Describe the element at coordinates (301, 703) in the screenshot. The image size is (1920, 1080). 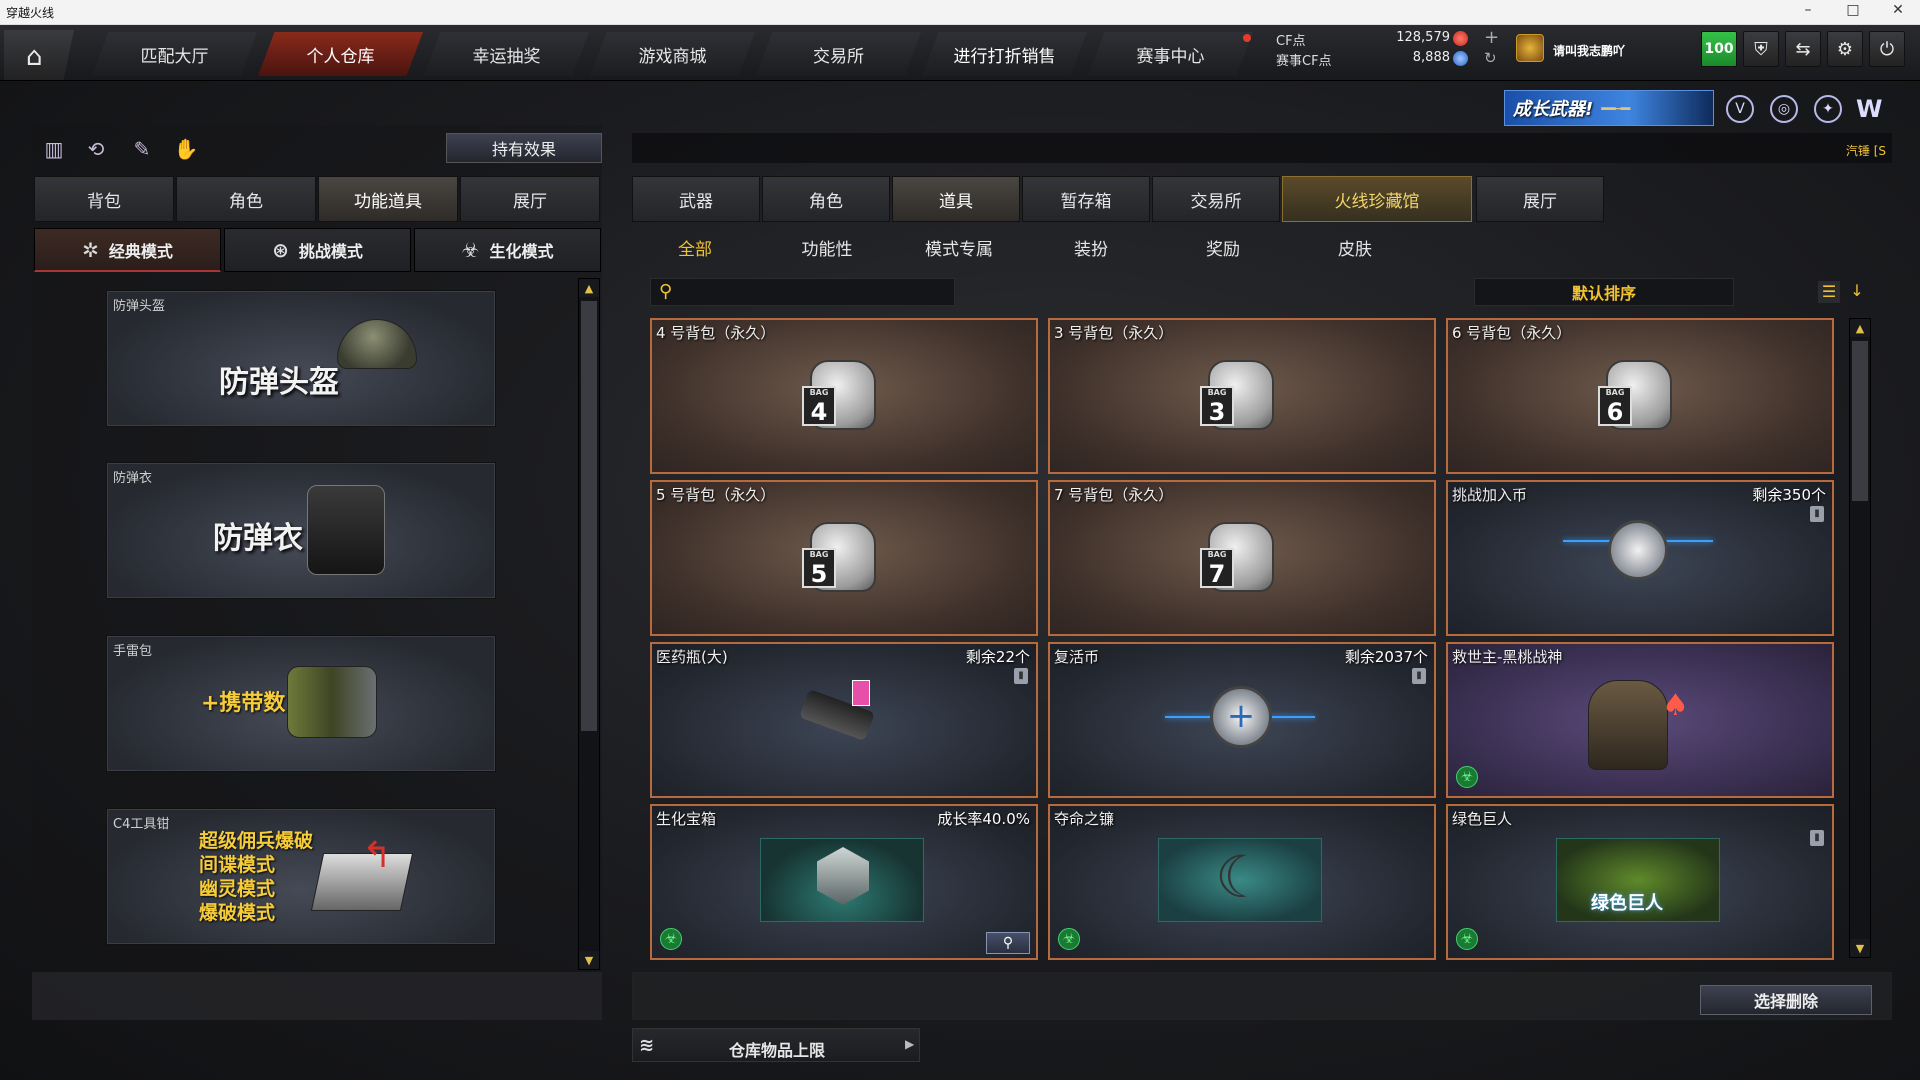
I see `loadout-slot-grenade: 手雷包 +携带数` at that location.